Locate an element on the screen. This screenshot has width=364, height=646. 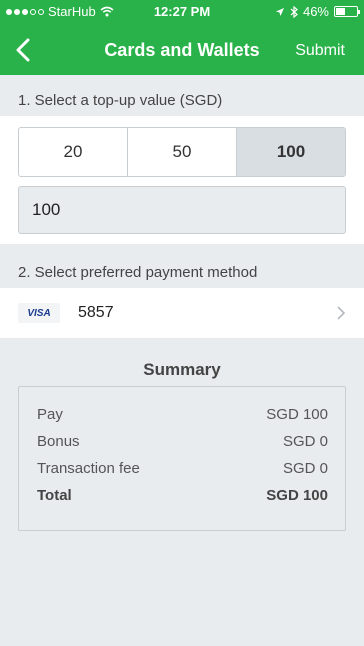
payment-method-row: VISA 5857 is located at coordinates (182, 313).